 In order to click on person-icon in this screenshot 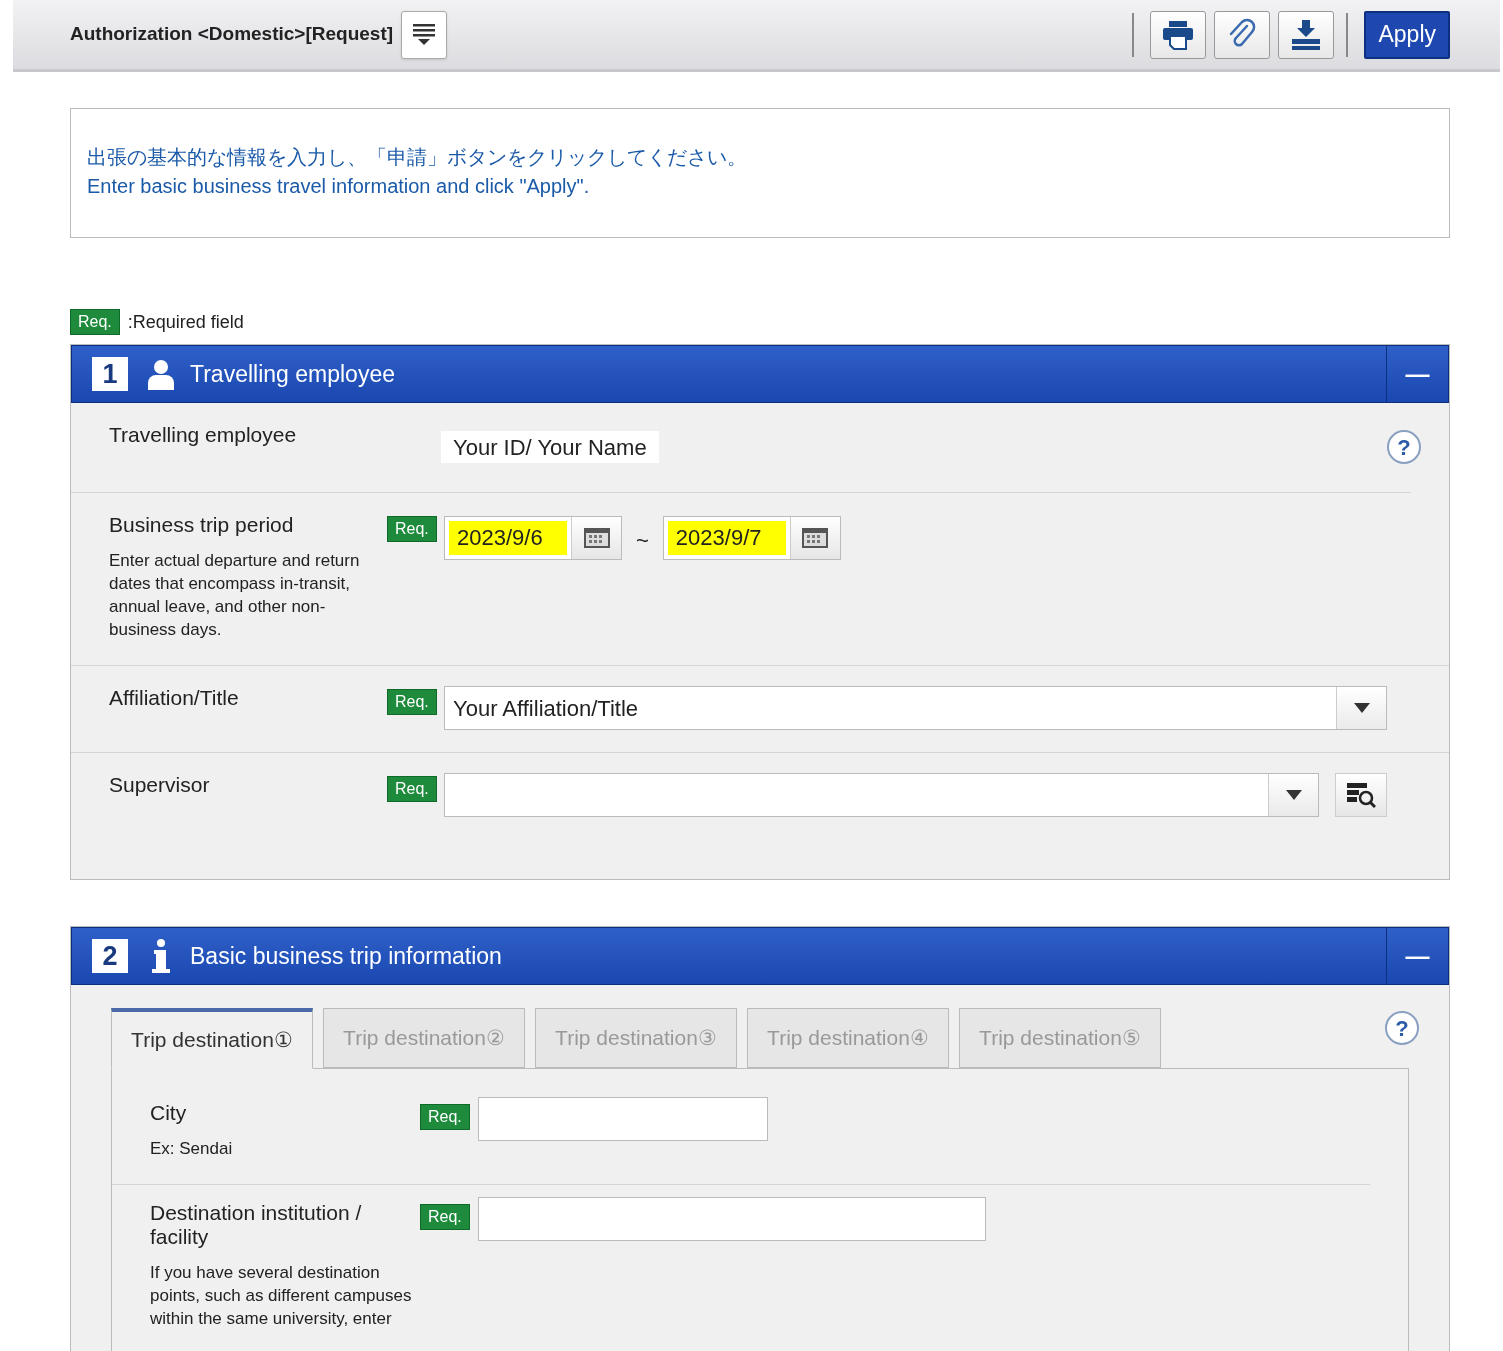, I will do `click(161, 374)`.